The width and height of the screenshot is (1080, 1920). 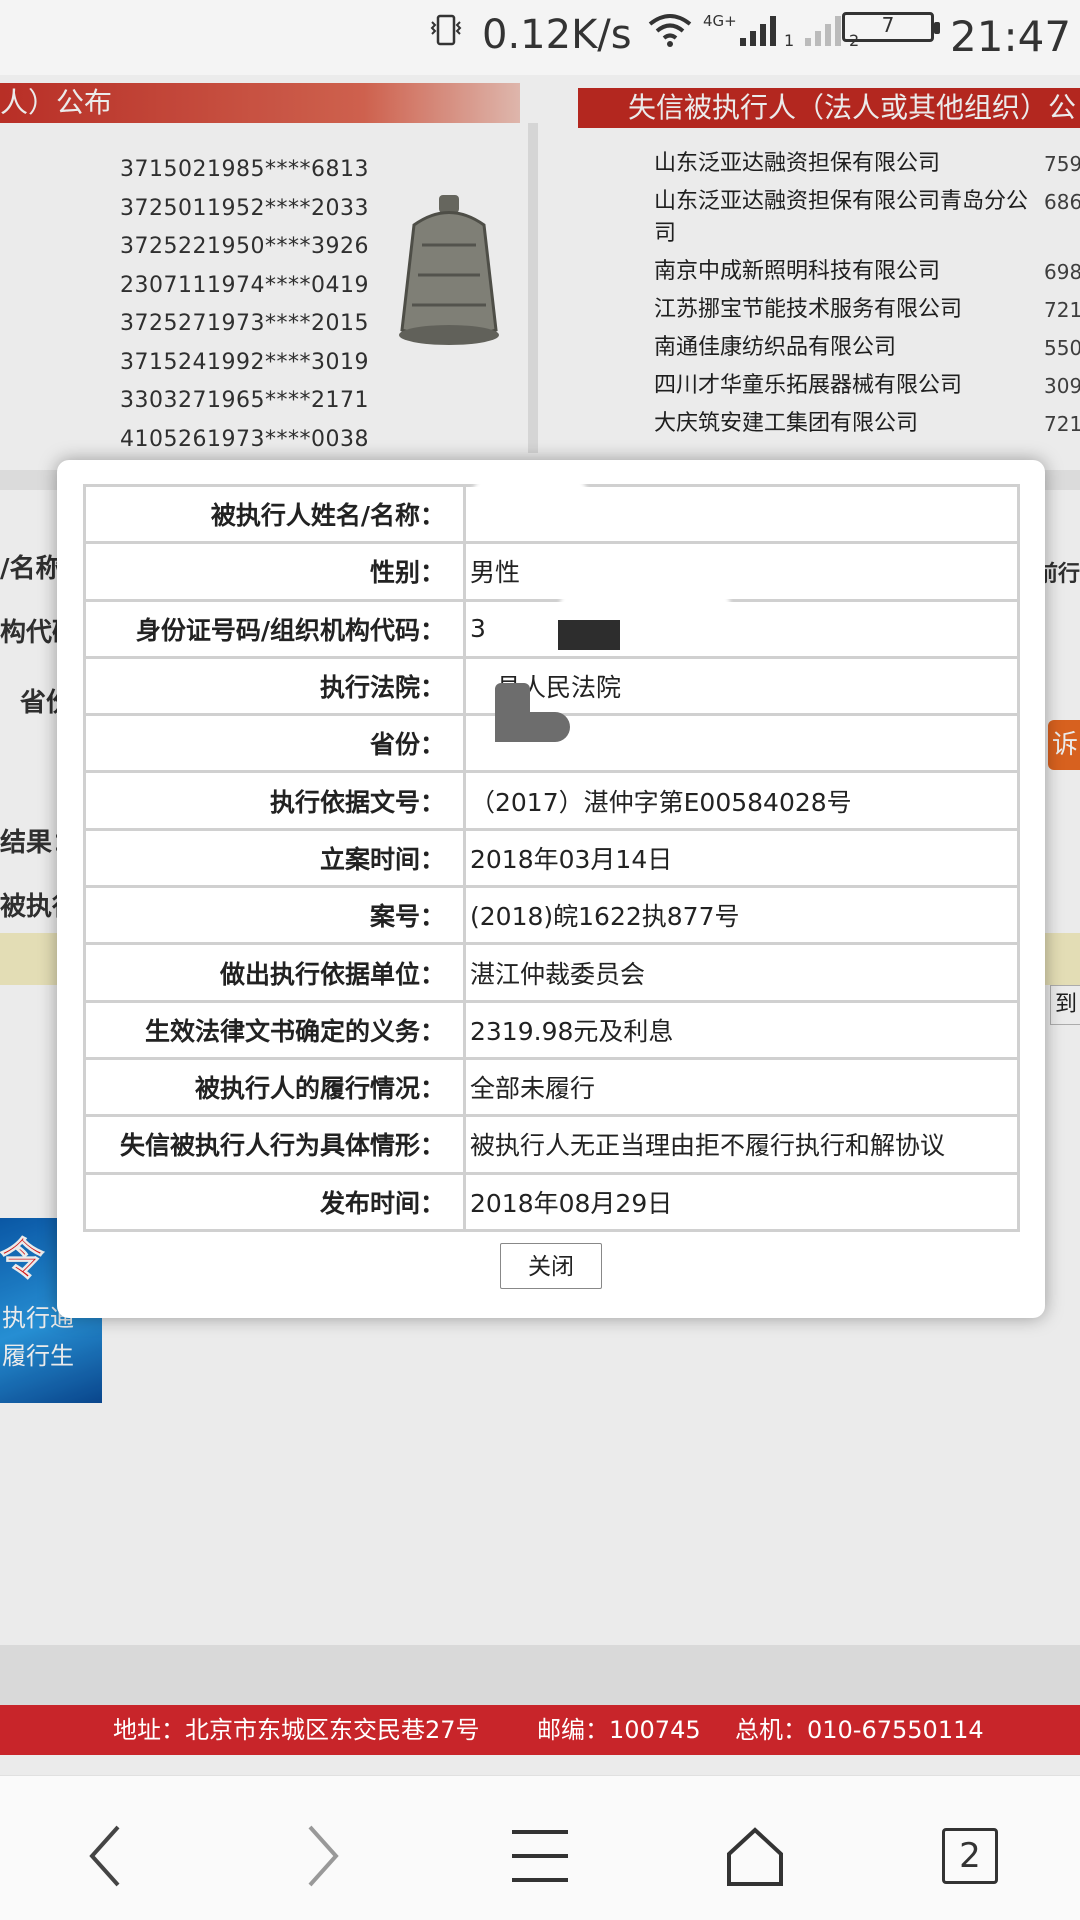 I want to click on row-value: 2018年03月14日, so click(x=741, y=858).